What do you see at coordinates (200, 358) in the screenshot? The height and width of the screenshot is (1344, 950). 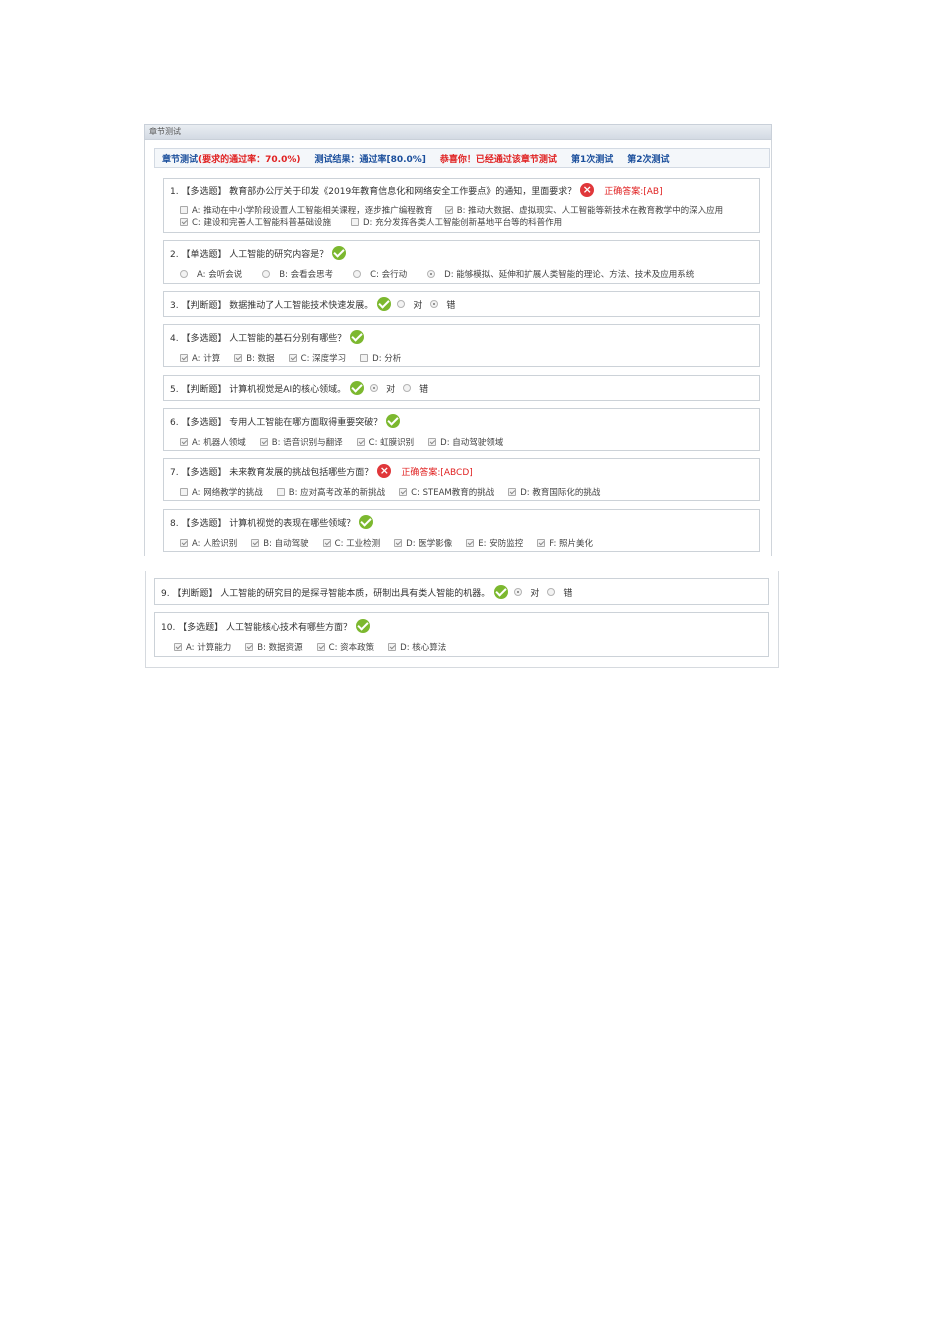 I see `option-a: A: 计算` at bounding box center [200, 358].